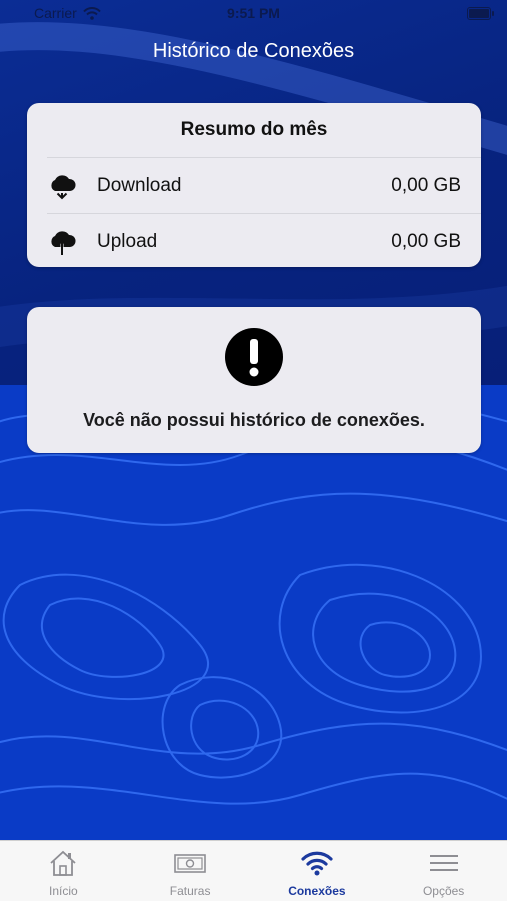  I want to click on summary-title: Resumo do mês, so click(254, 129).